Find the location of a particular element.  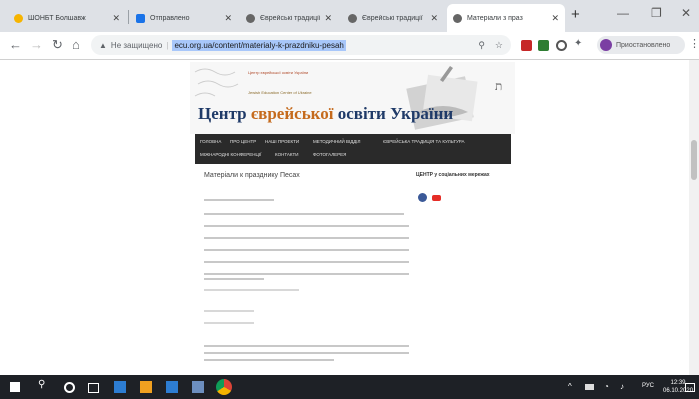

puzzle-icon: ✦ is located at coordinates (578, 43).